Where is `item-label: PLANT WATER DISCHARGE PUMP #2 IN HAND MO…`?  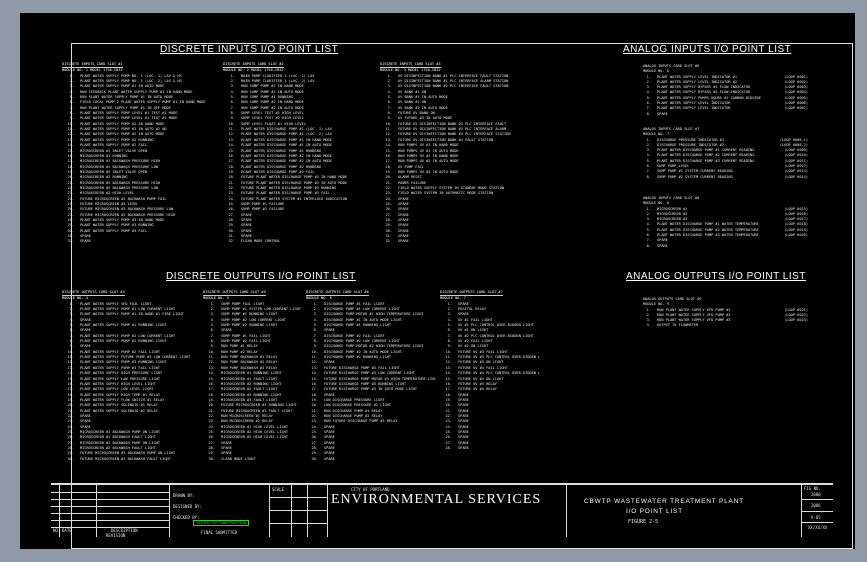 item-label: PLANT WATER DISCHARGE PUMP #2 IN HAND MO… is located at coordinates (286, 155).